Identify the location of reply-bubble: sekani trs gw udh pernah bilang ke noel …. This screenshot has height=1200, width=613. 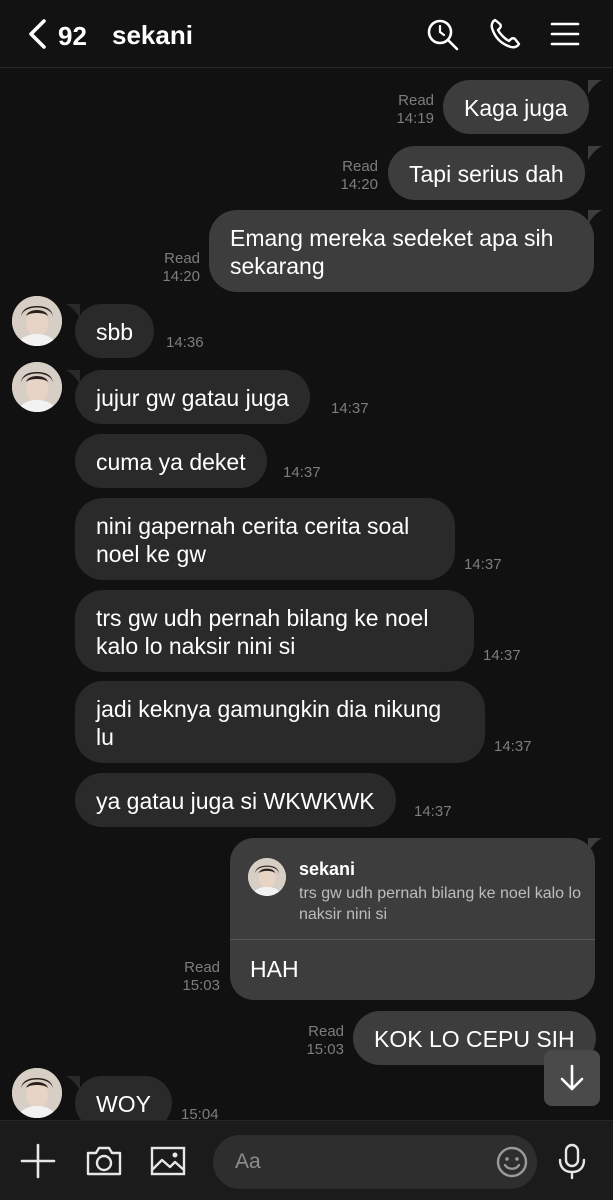
(412, 919).